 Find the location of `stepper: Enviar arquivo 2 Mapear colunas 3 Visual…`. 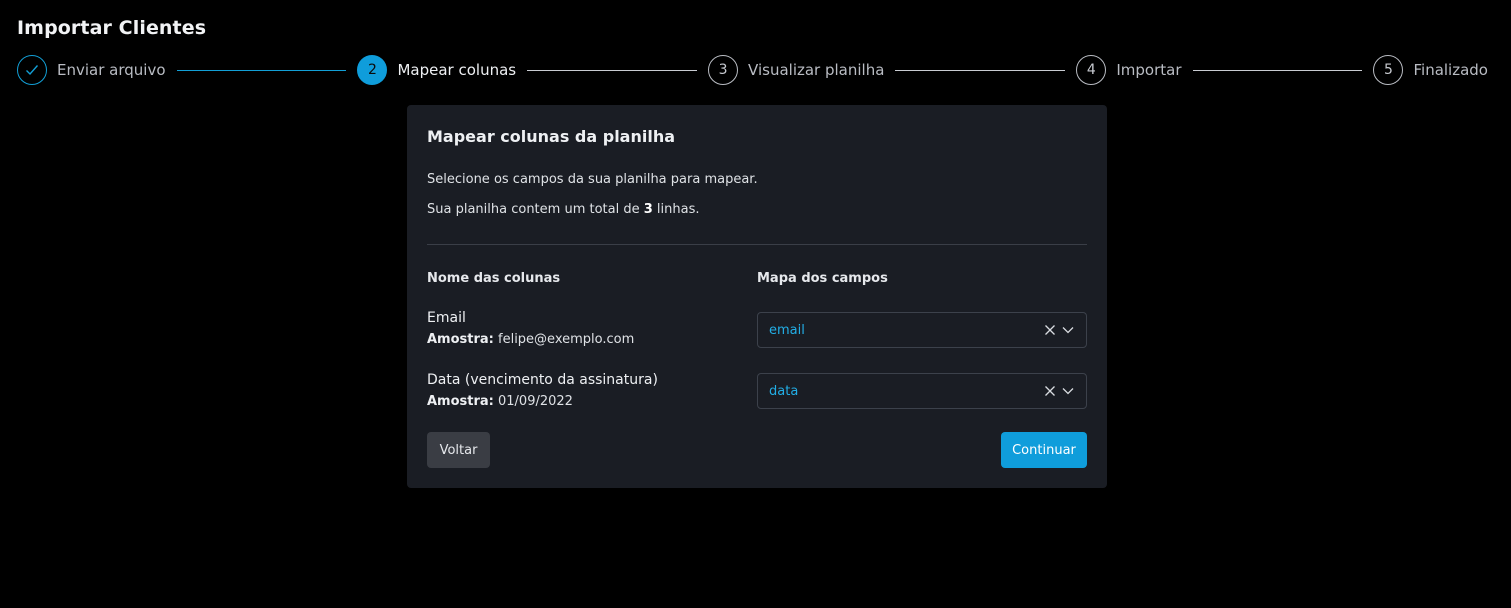

stepper: Enviar arquivo 2 Mapear colunas 3 Visual… is located at coordinates (752, 70).